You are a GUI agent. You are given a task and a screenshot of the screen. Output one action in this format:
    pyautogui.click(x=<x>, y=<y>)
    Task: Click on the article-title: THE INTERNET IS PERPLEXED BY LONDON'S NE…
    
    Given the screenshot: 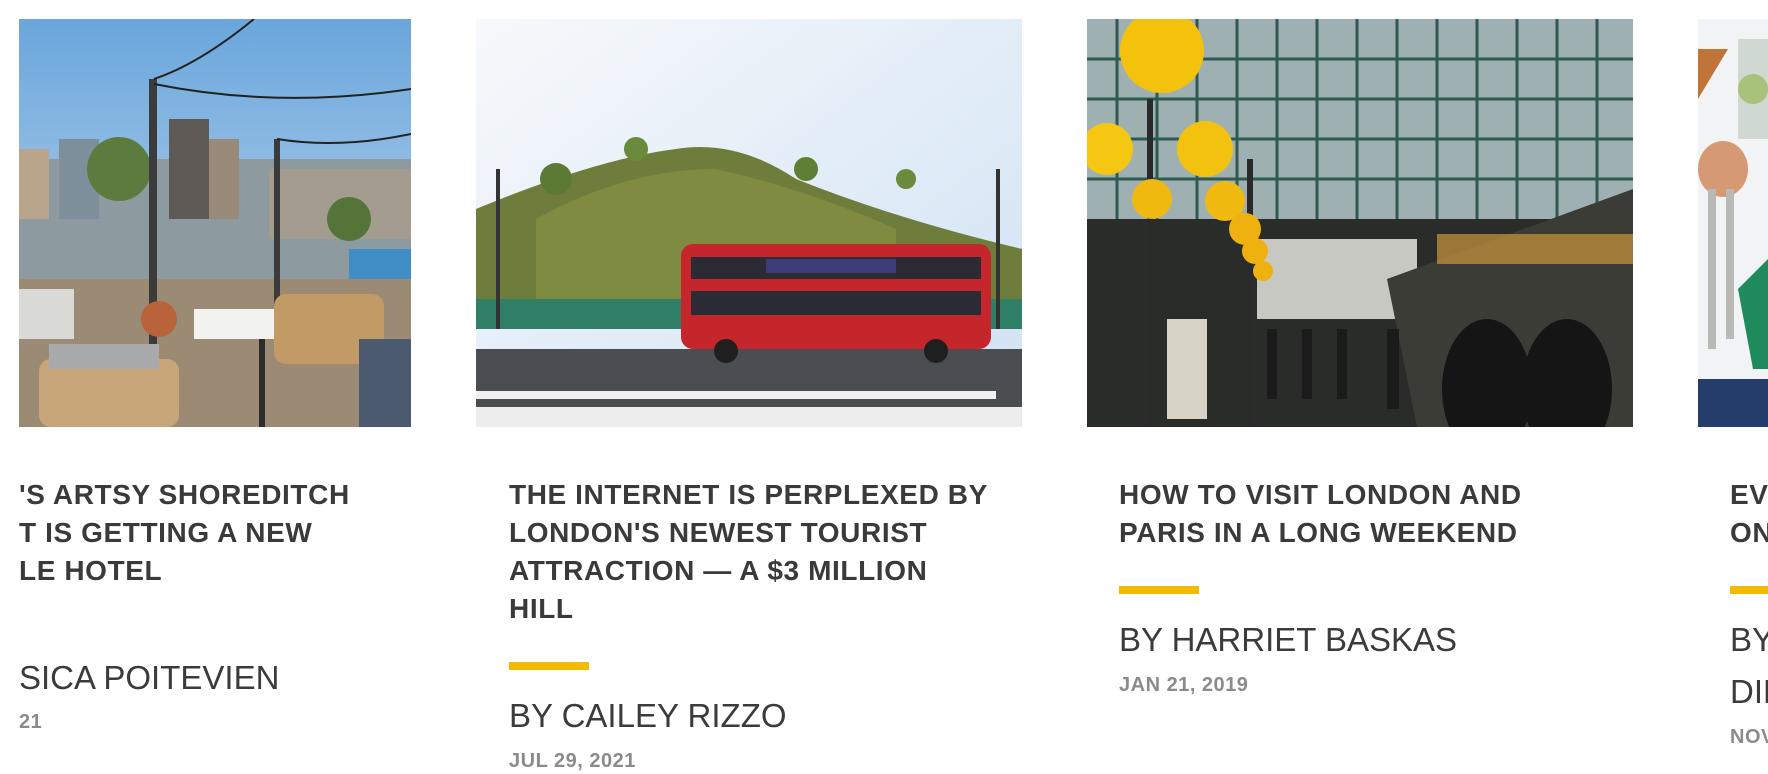 What is the action you would take?
    pyautogui.click(x=748, y=552)
    